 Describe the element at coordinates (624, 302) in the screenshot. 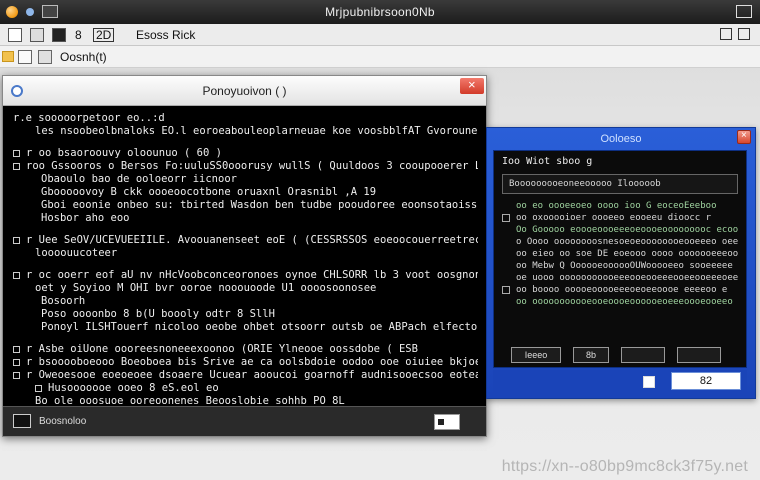

I see `side-list-item-text: oo ooooooooooeooeoooeoooooeoeeeoooeooeeo` at that location.